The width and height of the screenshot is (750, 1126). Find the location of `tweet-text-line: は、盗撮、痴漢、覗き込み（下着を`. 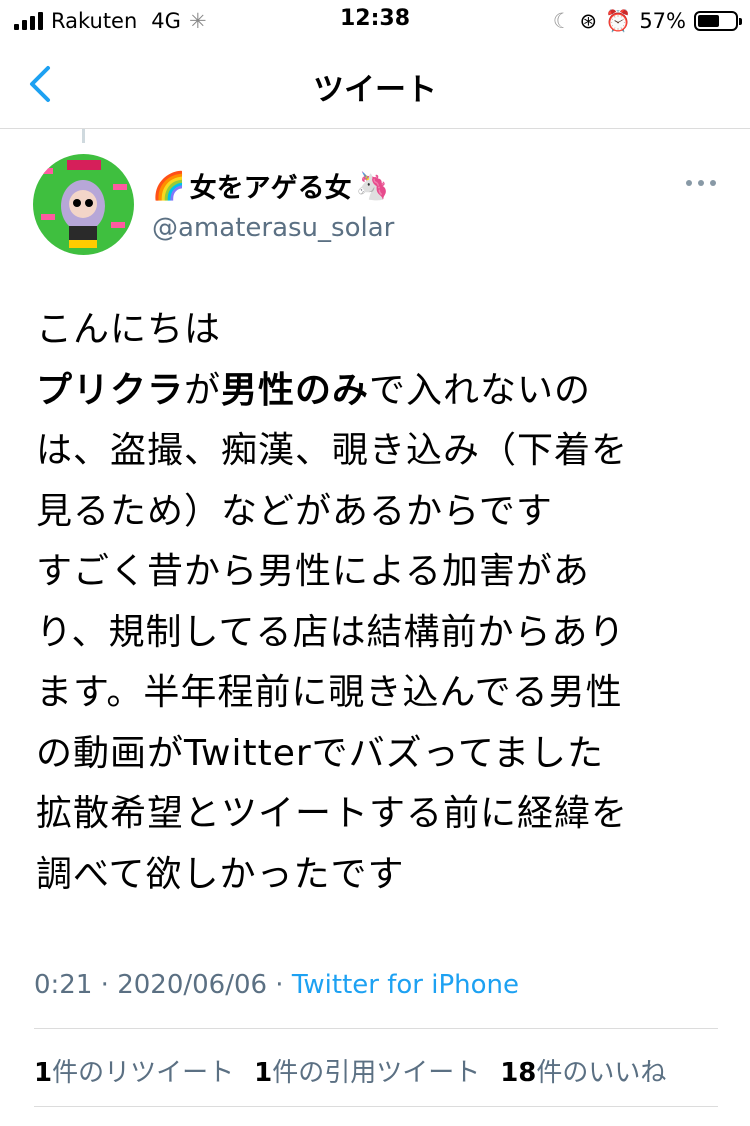

tweet-text-line: は、盗撮、痴漢、覗き込み（下着を is located at coordinates (381, 451).